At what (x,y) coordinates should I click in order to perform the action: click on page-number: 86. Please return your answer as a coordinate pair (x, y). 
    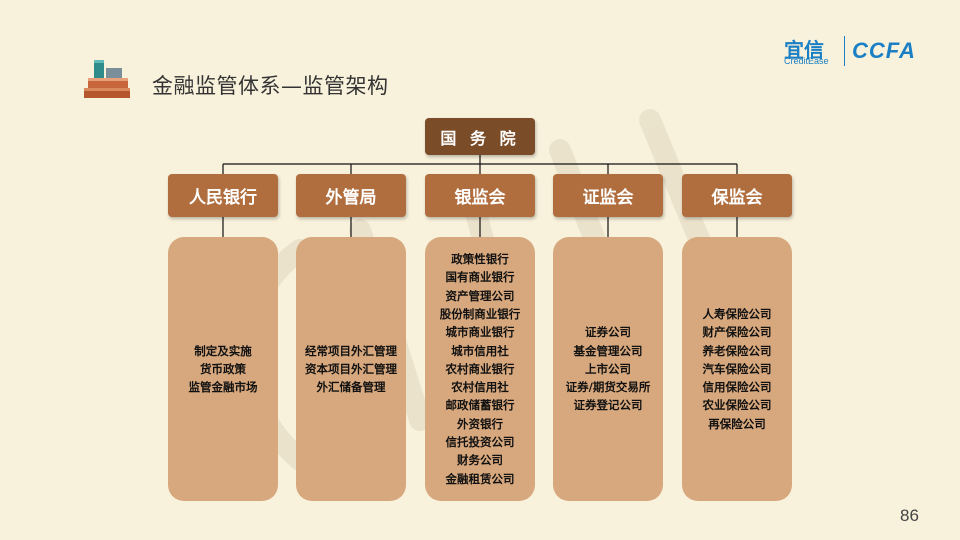
    Looking at the image, I should click on (909, 515).